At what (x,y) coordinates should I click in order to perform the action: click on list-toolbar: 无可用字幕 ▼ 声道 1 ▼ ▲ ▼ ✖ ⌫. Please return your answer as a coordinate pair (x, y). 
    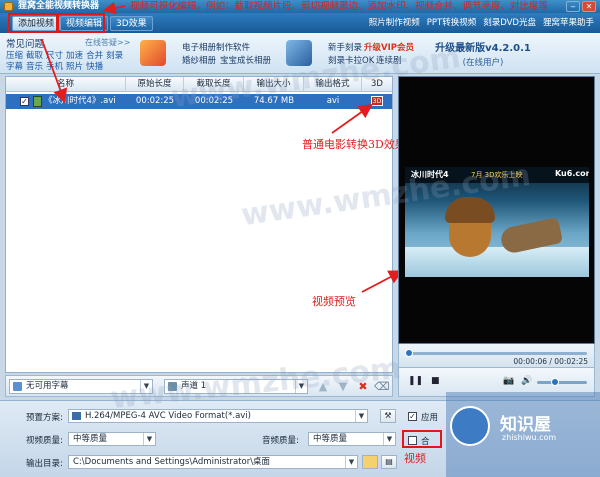
    Looking at the image, I should click on (199, 386).